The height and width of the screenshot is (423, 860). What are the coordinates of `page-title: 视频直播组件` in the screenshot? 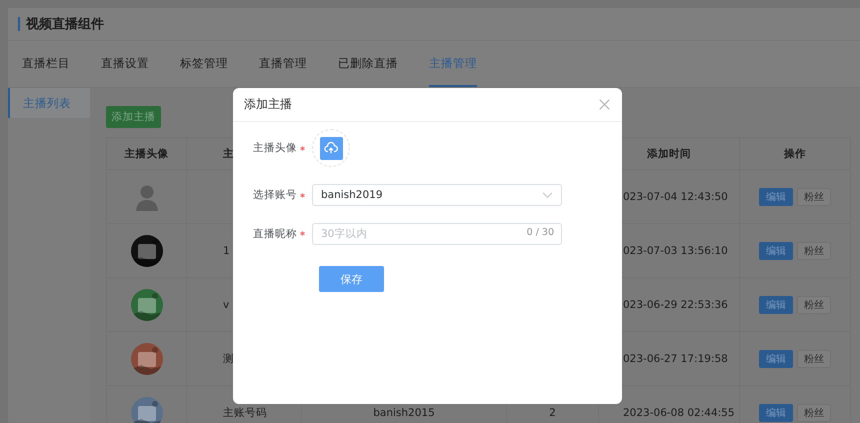 It's located at (65, 24).